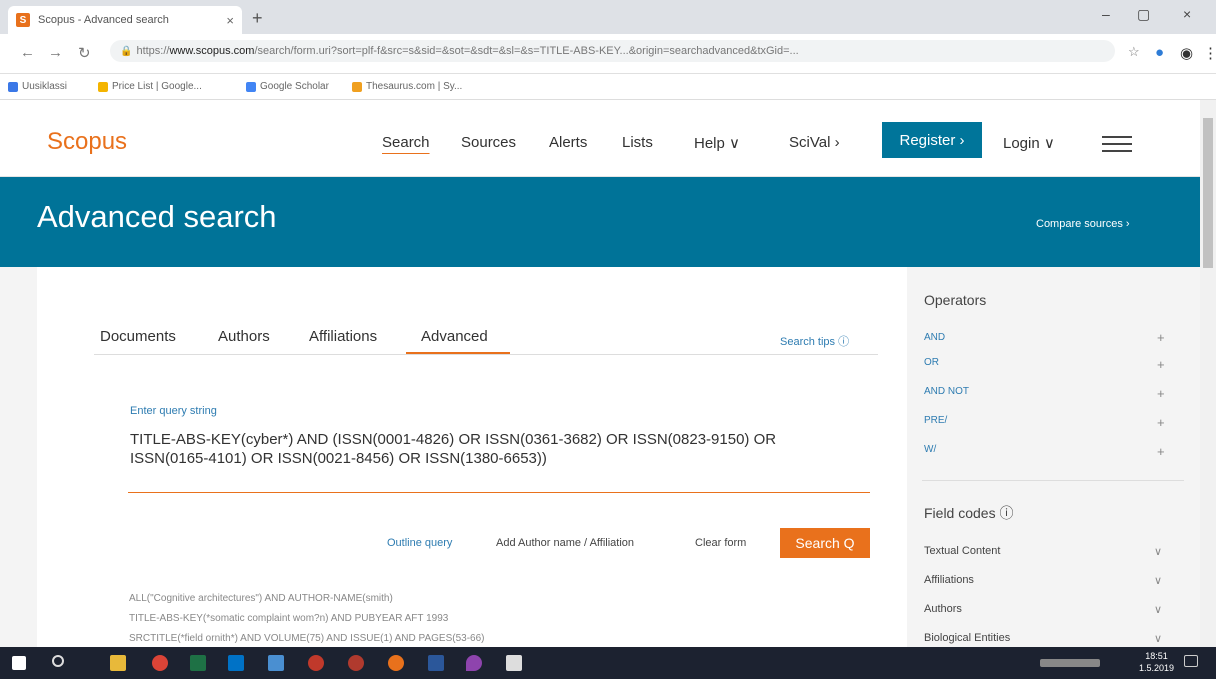 Image resolution: width=1216 pixels, height=679 pixels. What do you see at coordinates (946, 391) in the screenshot?
I see `operator-and-not: AND NOT` at bounding box center [946, 391].